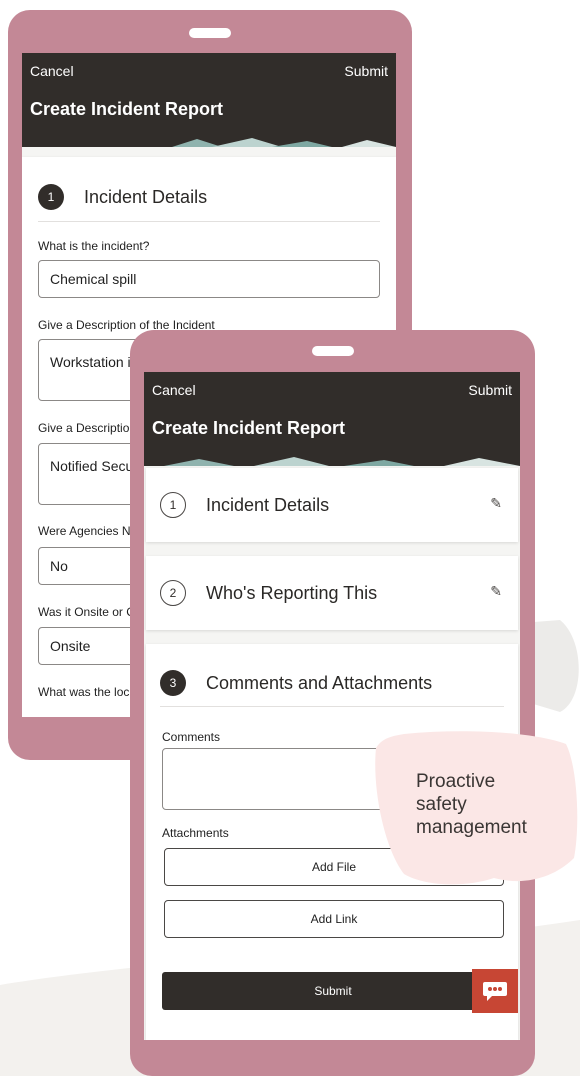 The width and height of the screenshot is (580, 1076). I want to click on callout-line: management, so click(471, 827).